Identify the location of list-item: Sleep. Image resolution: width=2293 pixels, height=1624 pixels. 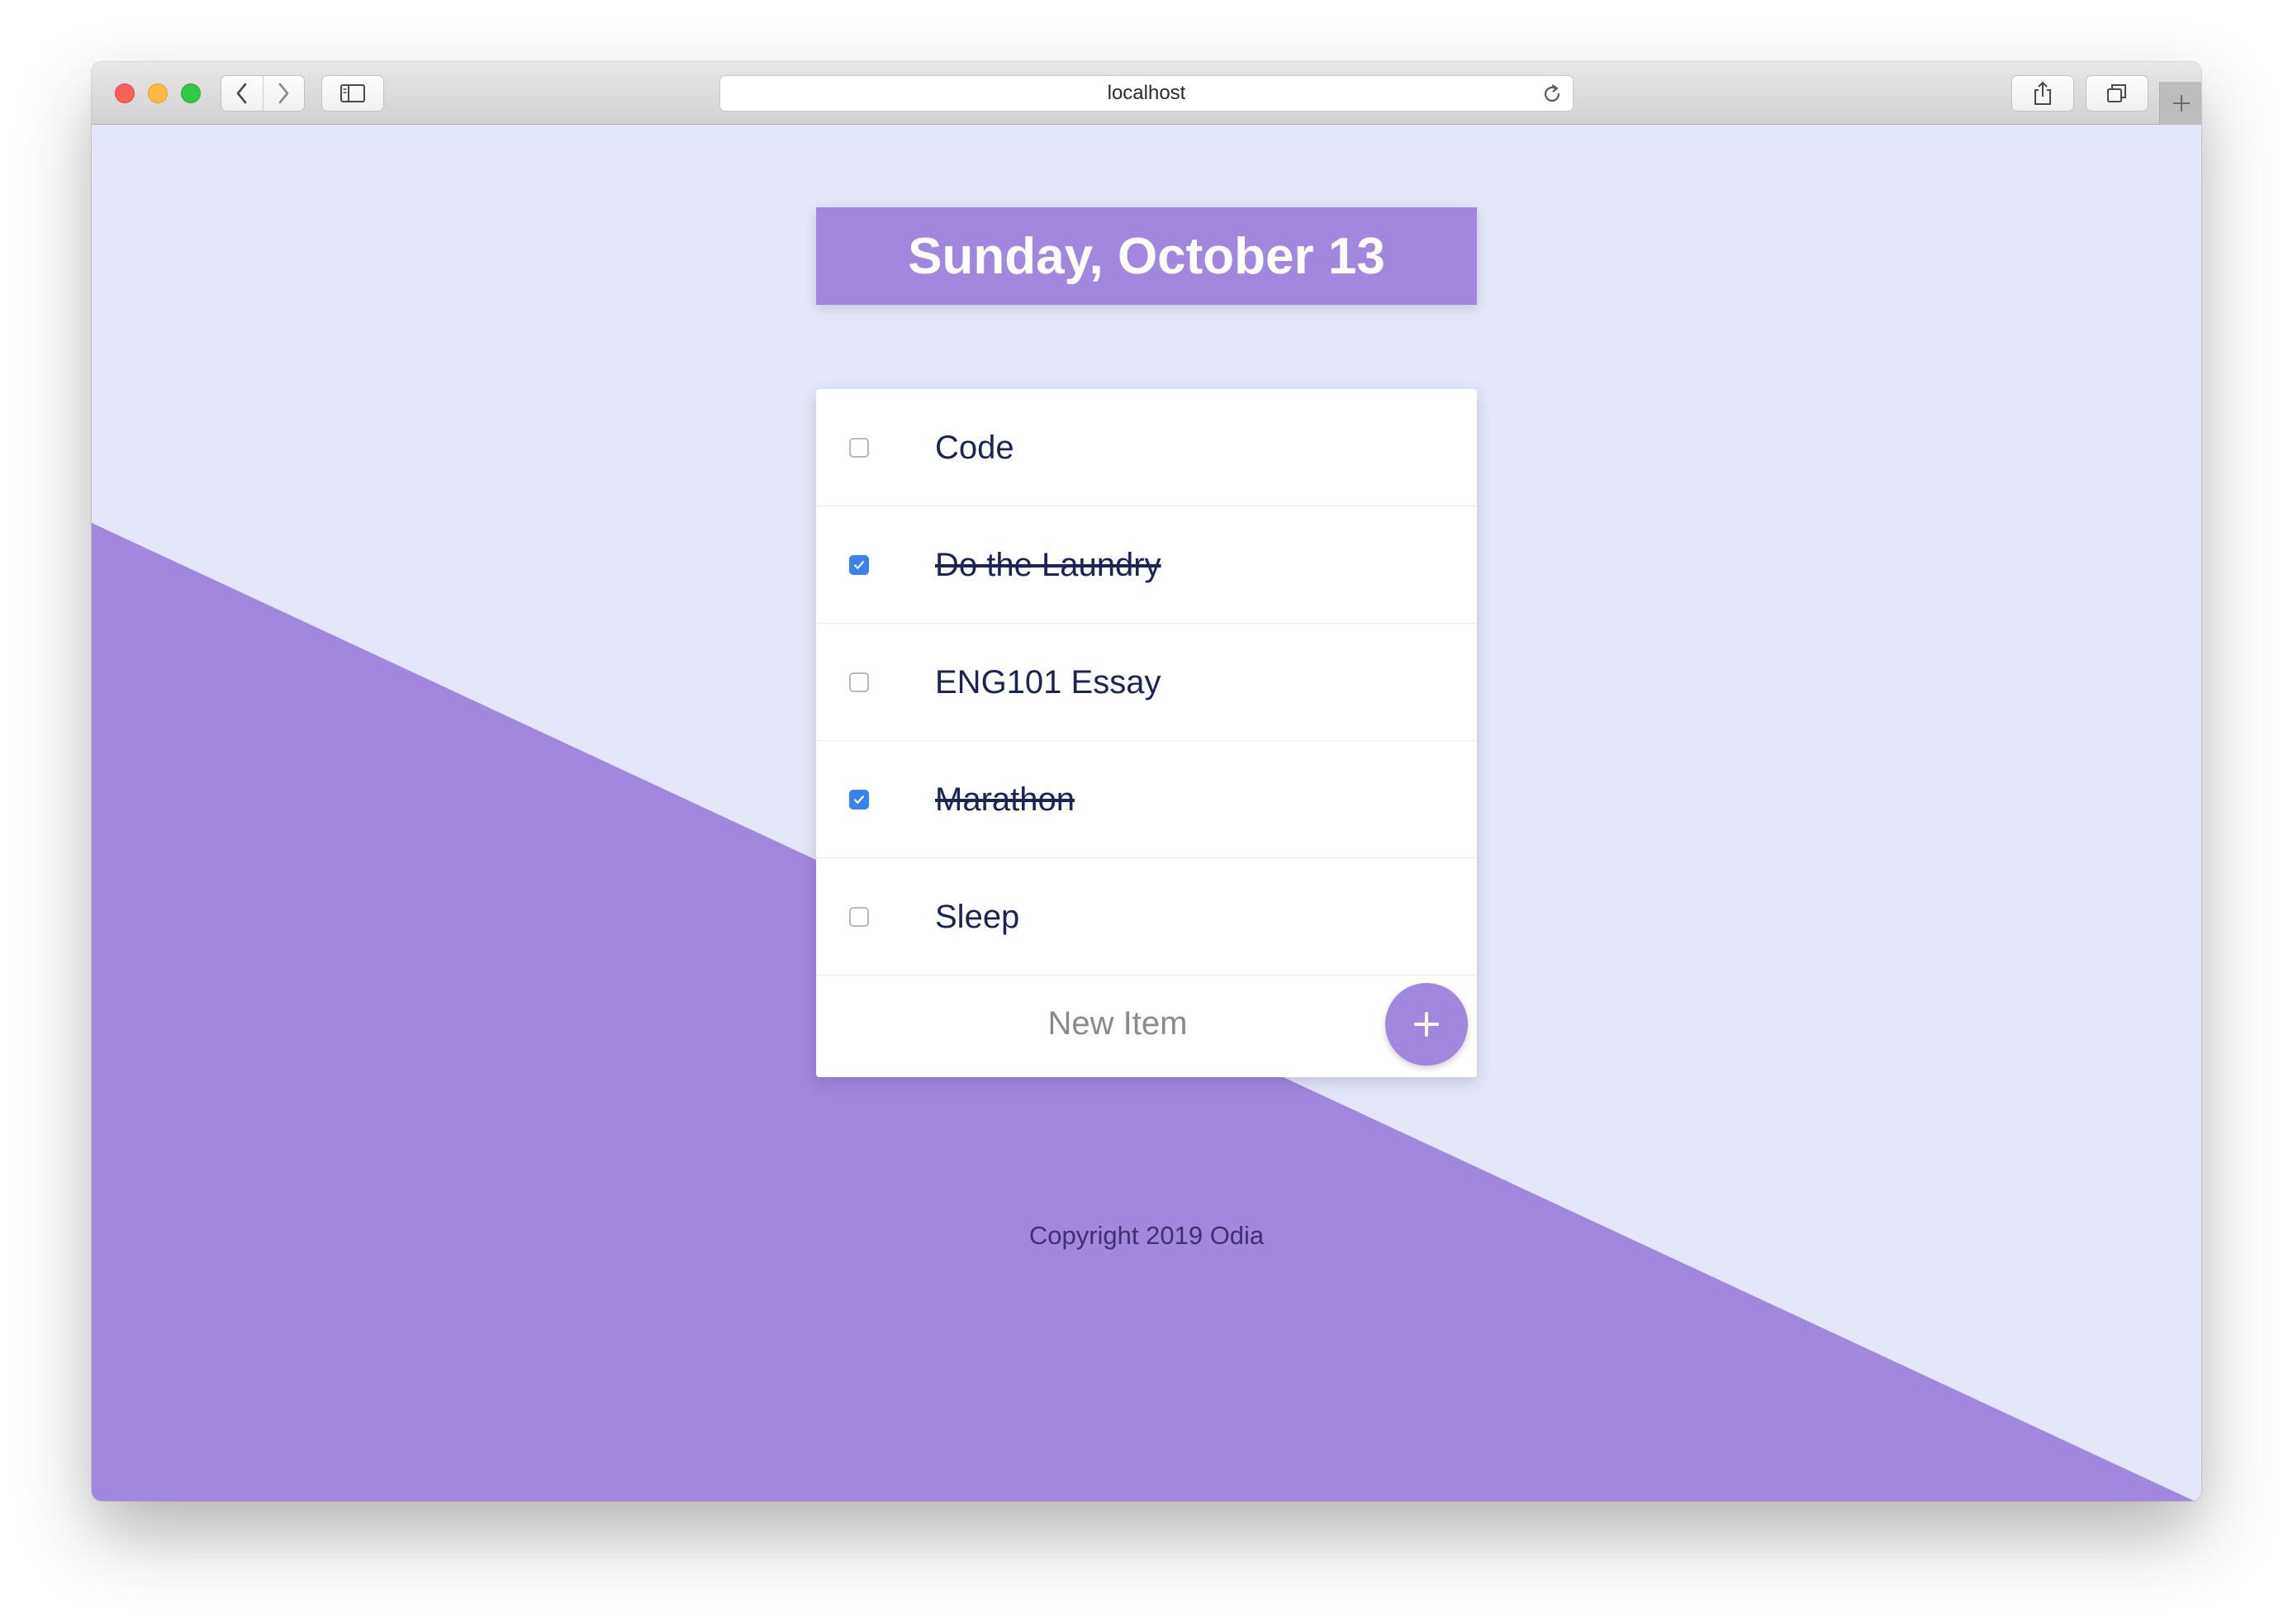
(1146, 917).